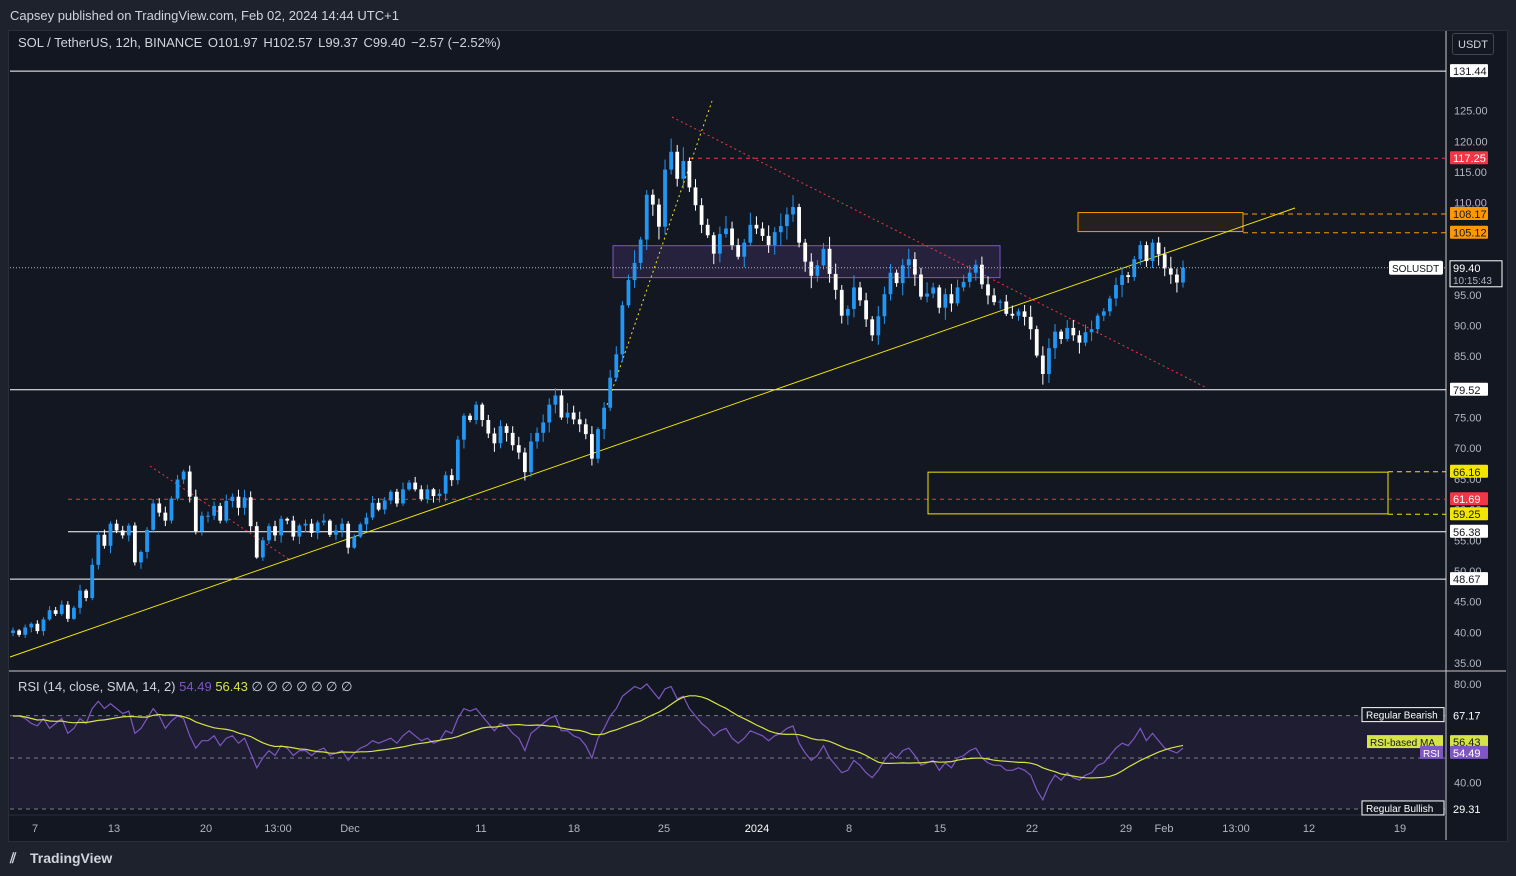  What do you see at coordinates (61, 858) in the screenshot?
I see `tradingview-logo: ⫽ TradingView` at bounding box center [61, 858].